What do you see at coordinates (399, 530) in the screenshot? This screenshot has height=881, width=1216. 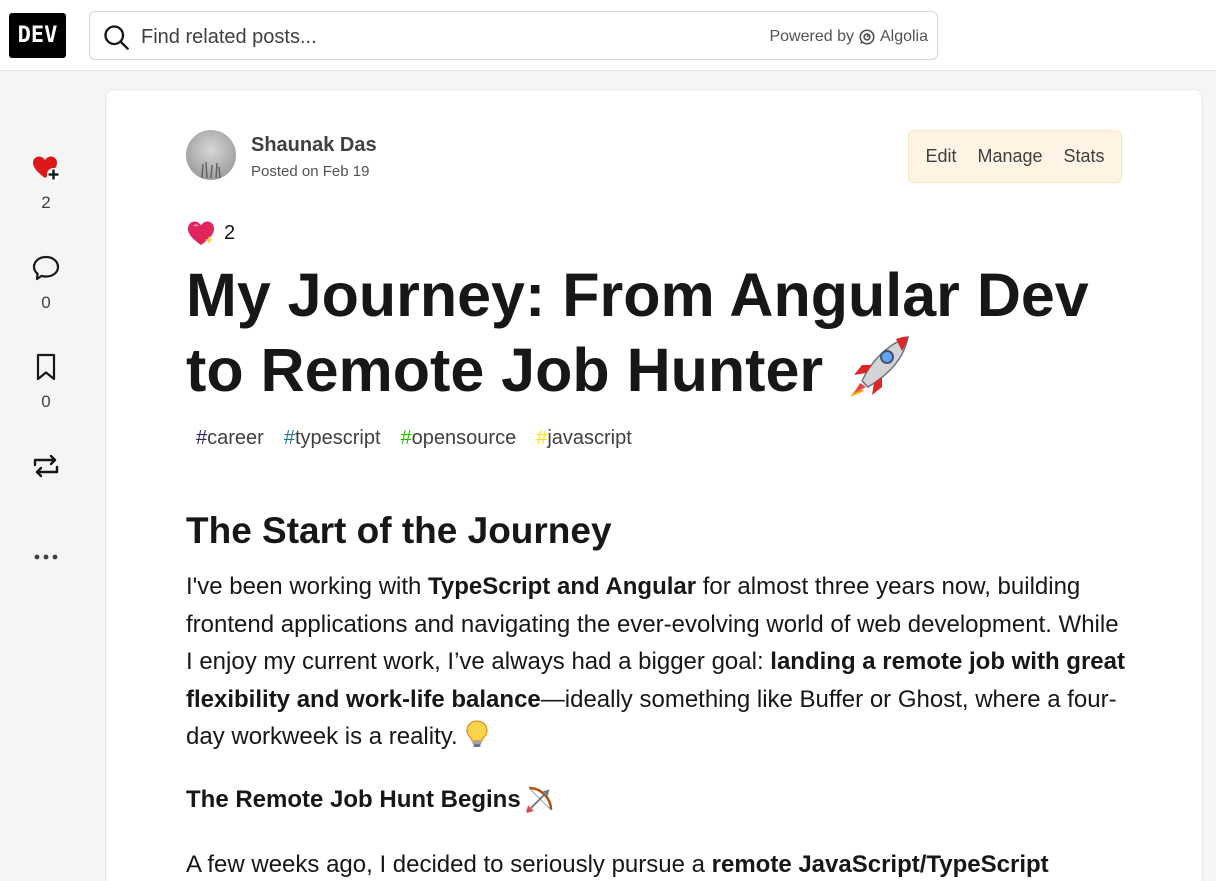 I see `section-heading: The Start of the Journey` at bounding box center [399, 530].